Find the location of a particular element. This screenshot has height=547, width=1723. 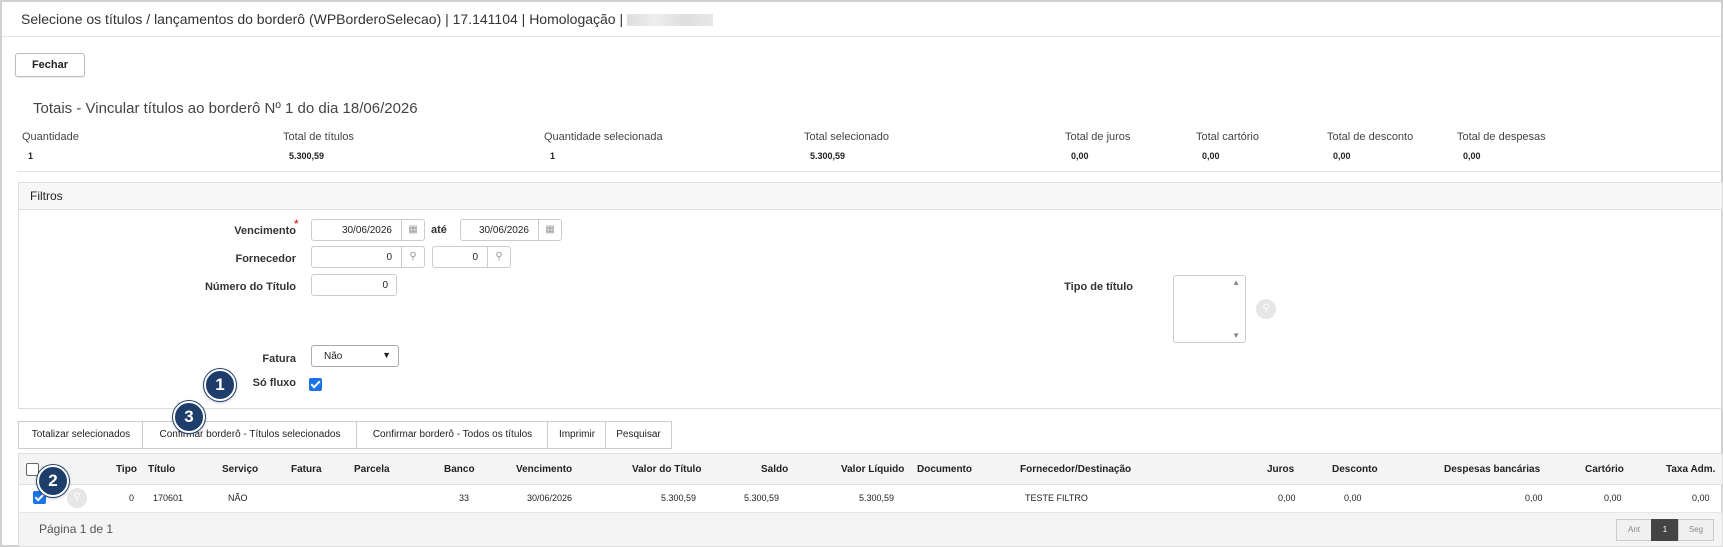

total-desconto: Total de desconto 0,00 is located at coordinates (1370, 146).